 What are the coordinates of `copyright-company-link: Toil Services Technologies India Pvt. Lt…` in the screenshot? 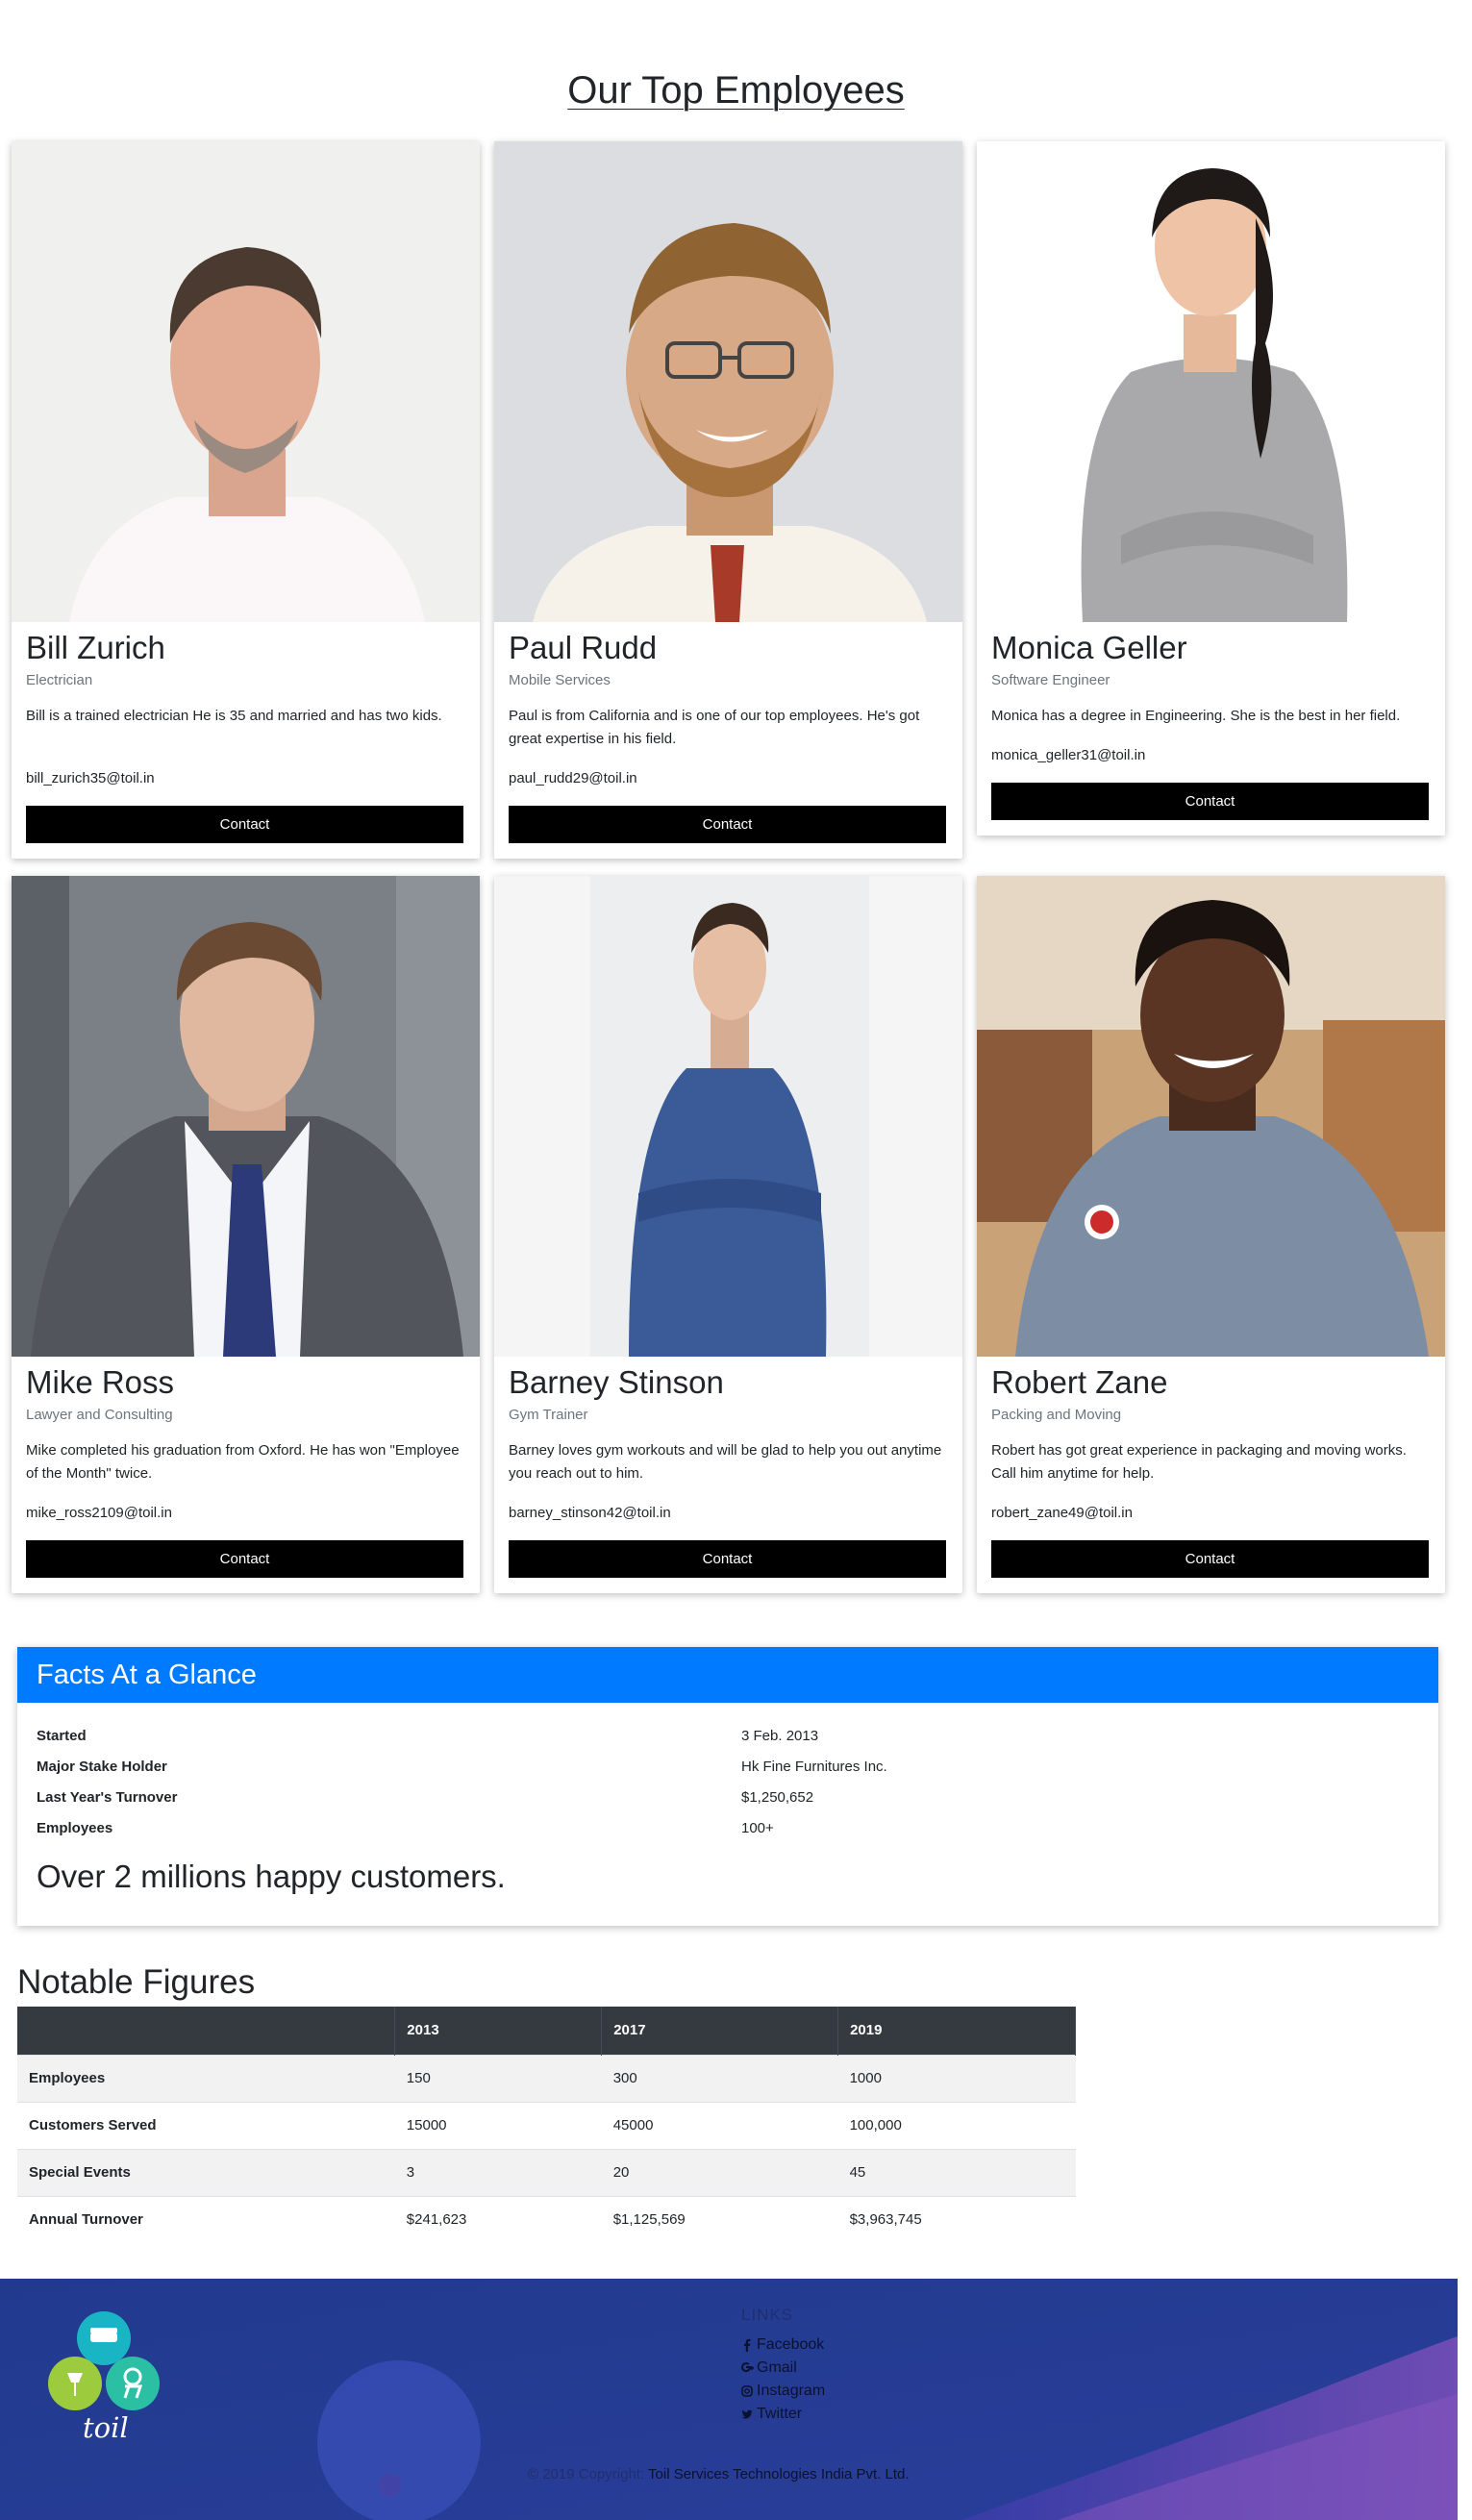 It's located at (779, 2475).